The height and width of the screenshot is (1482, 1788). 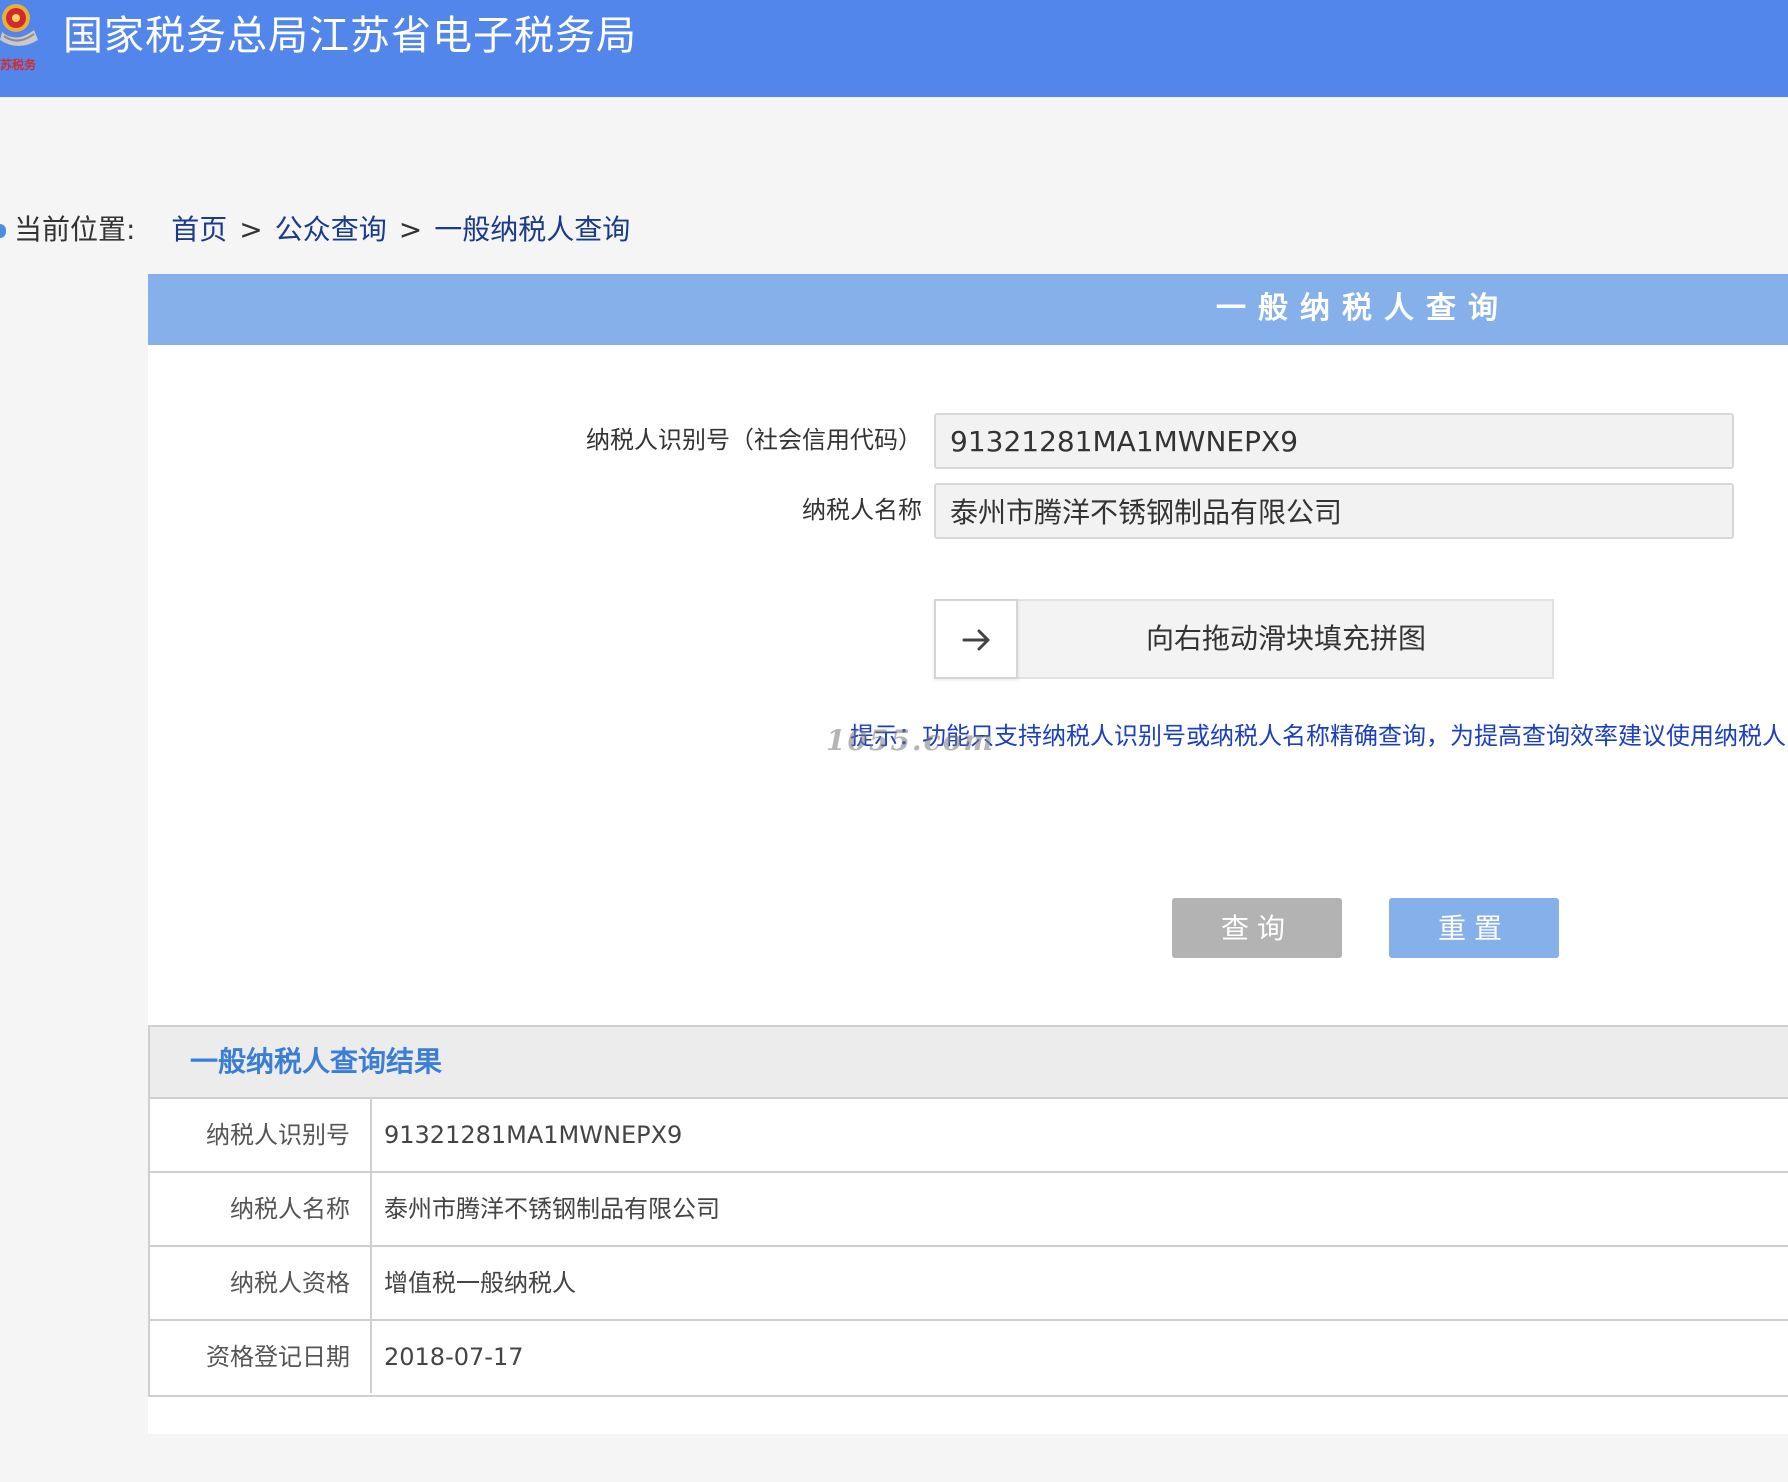 I want to click on reset-button: 重置, so click(x=1474, y=928).